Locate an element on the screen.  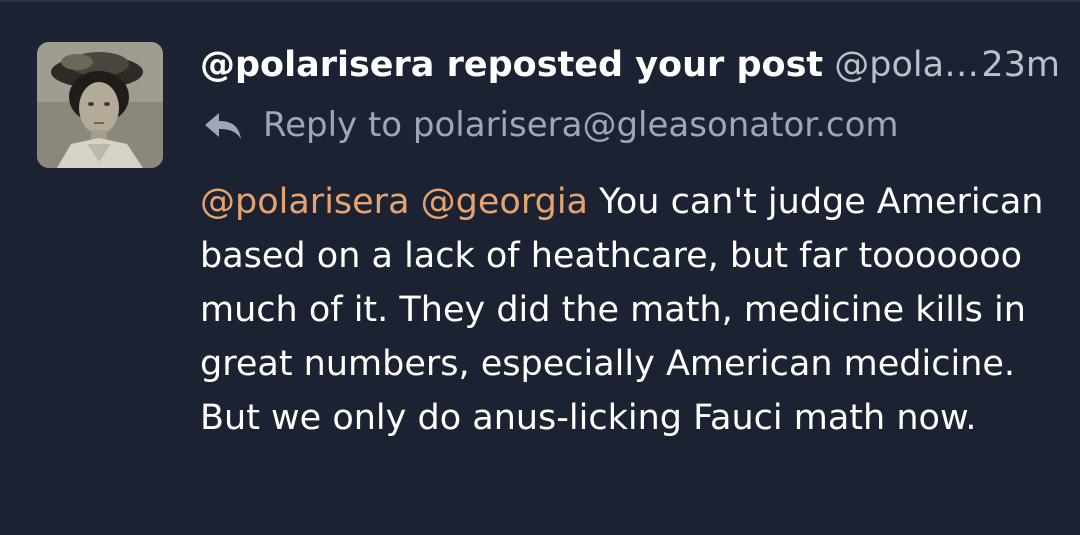
mention-polarisera: @polarisera is located at coordinates (305, 202).